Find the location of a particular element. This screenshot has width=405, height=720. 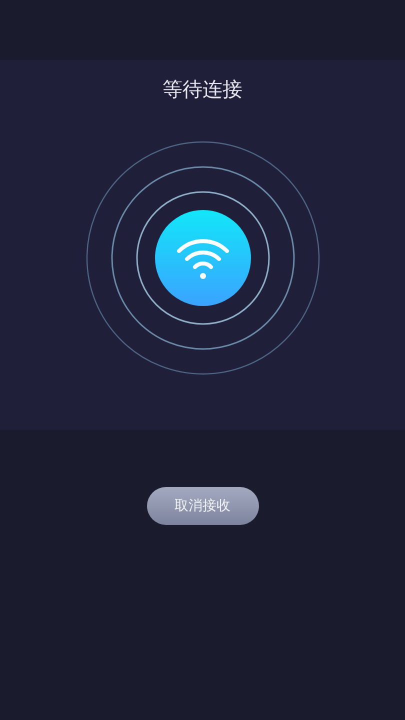

cancel-button: 取消接收 is located at coordinates (202, 506).